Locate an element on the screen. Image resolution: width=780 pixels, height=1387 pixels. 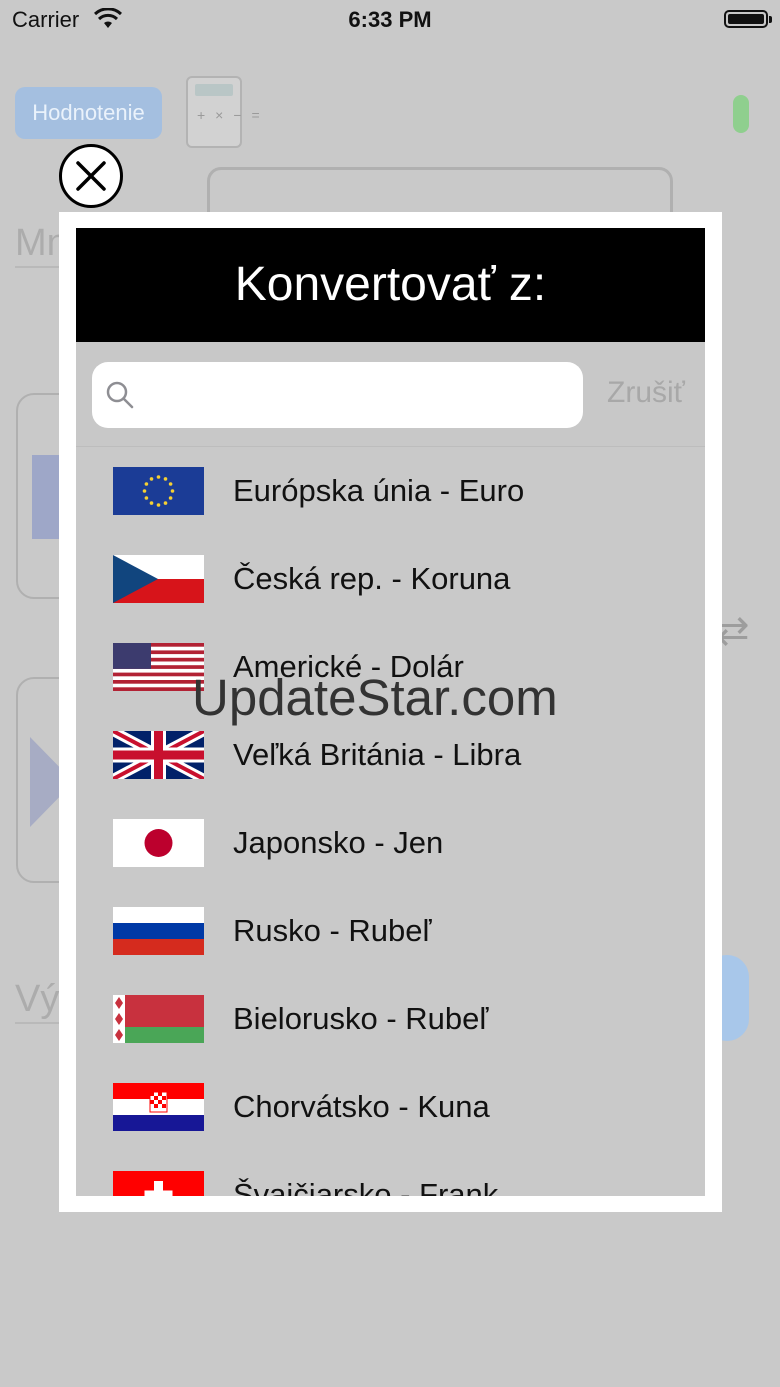
by-flag-icon is located at coordinates (158, 1019).